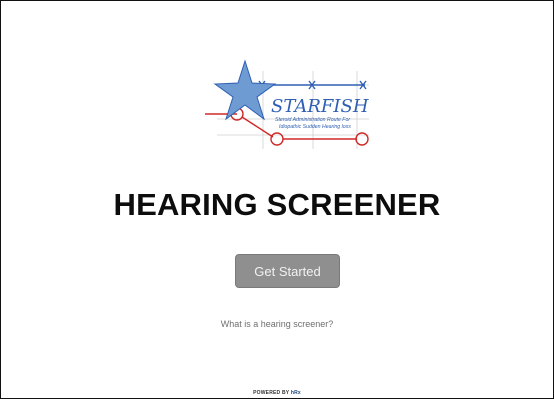 Image resolution: width=554 pixels, height=399 pixels. Describe the element at coordinates (287, 271) in the screenshot. I see `get-started-button: Get Started` at that location.